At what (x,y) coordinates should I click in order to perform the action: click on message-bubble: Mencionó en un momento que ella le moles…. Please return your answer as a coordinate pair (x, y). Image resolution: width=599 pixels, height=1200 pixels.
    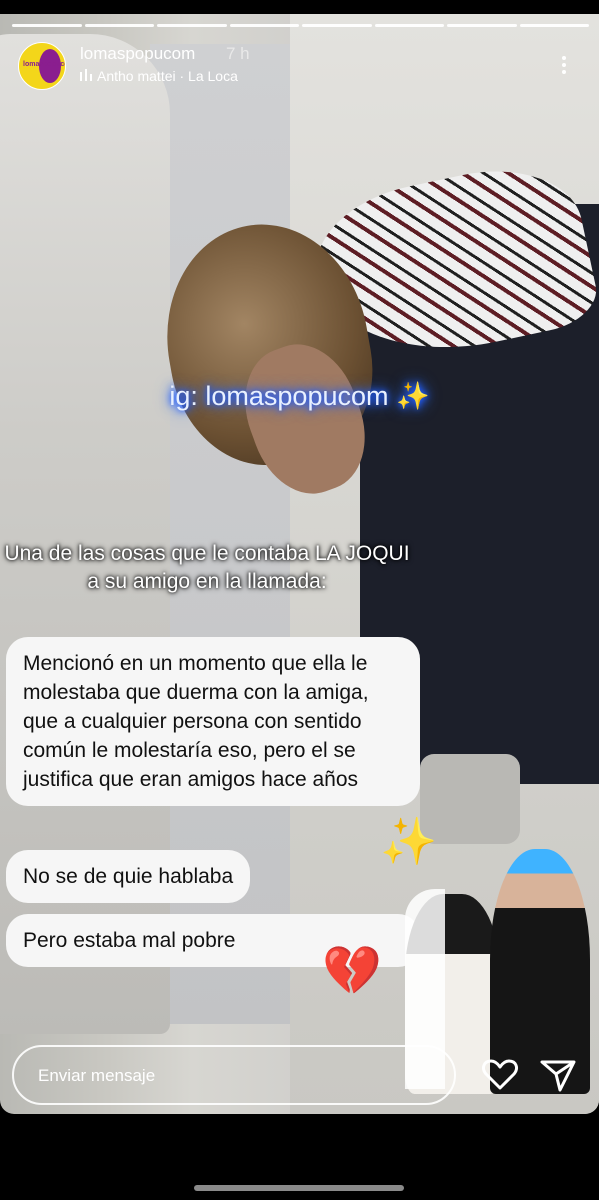
    Looking at the image, I should click on (213, 721).